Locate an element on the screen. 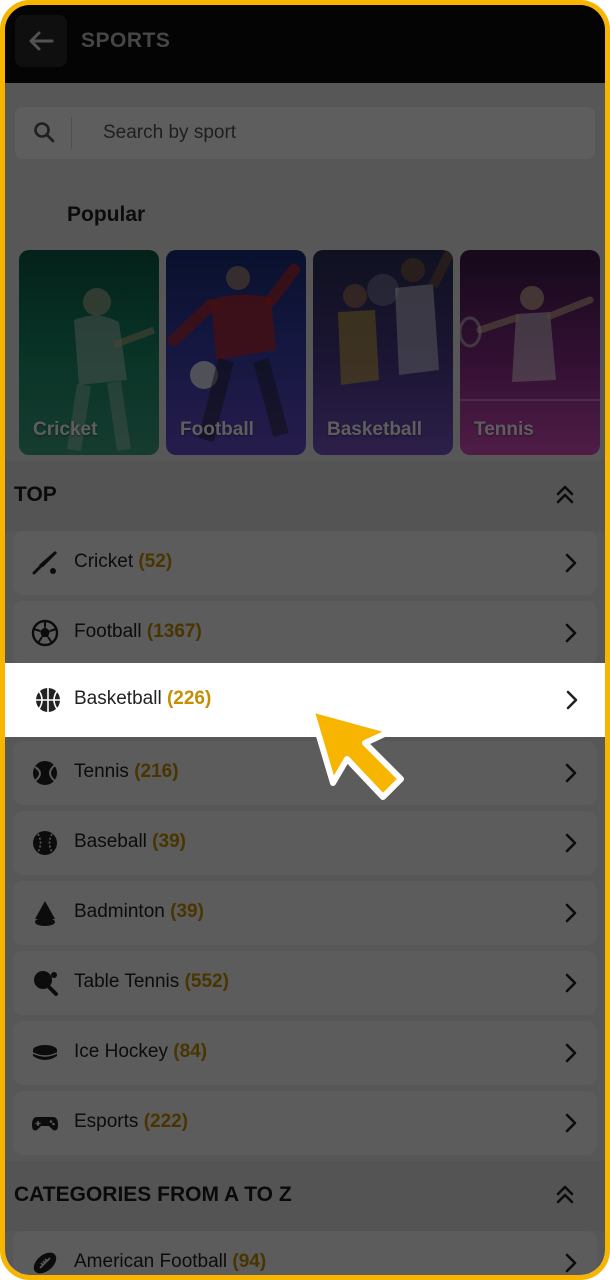 The height and width of the screenshot is (1280, 610). card-label: Basketball is located at coordinates (375, 429).